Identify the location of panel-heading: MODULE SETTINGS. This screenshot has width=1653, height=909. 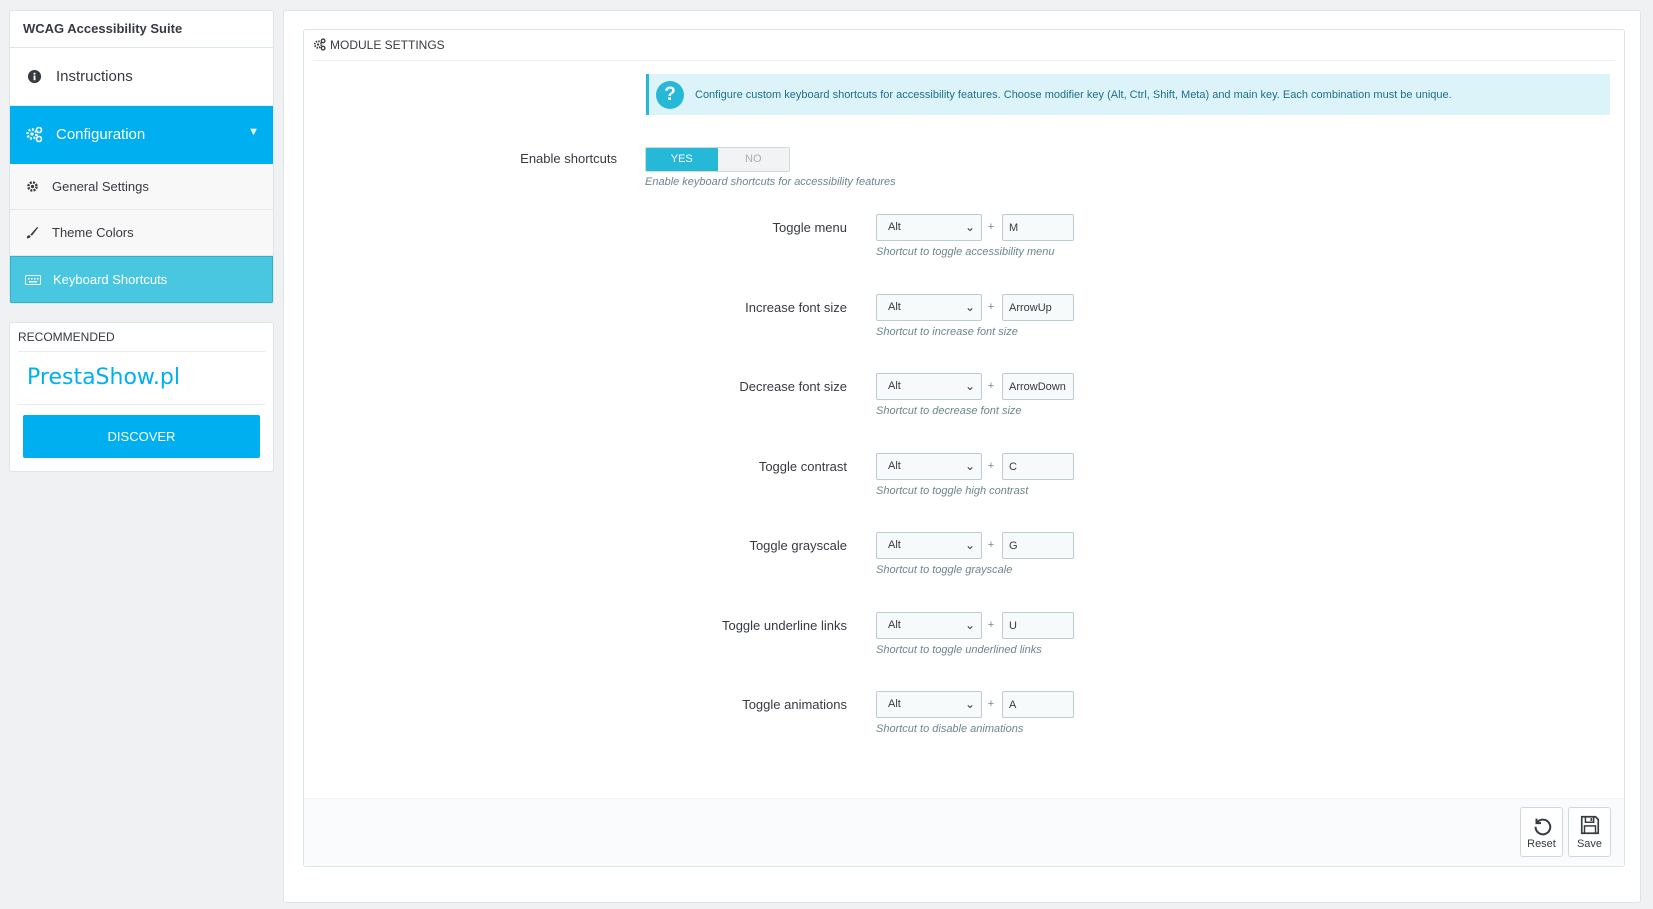
(964, 45).